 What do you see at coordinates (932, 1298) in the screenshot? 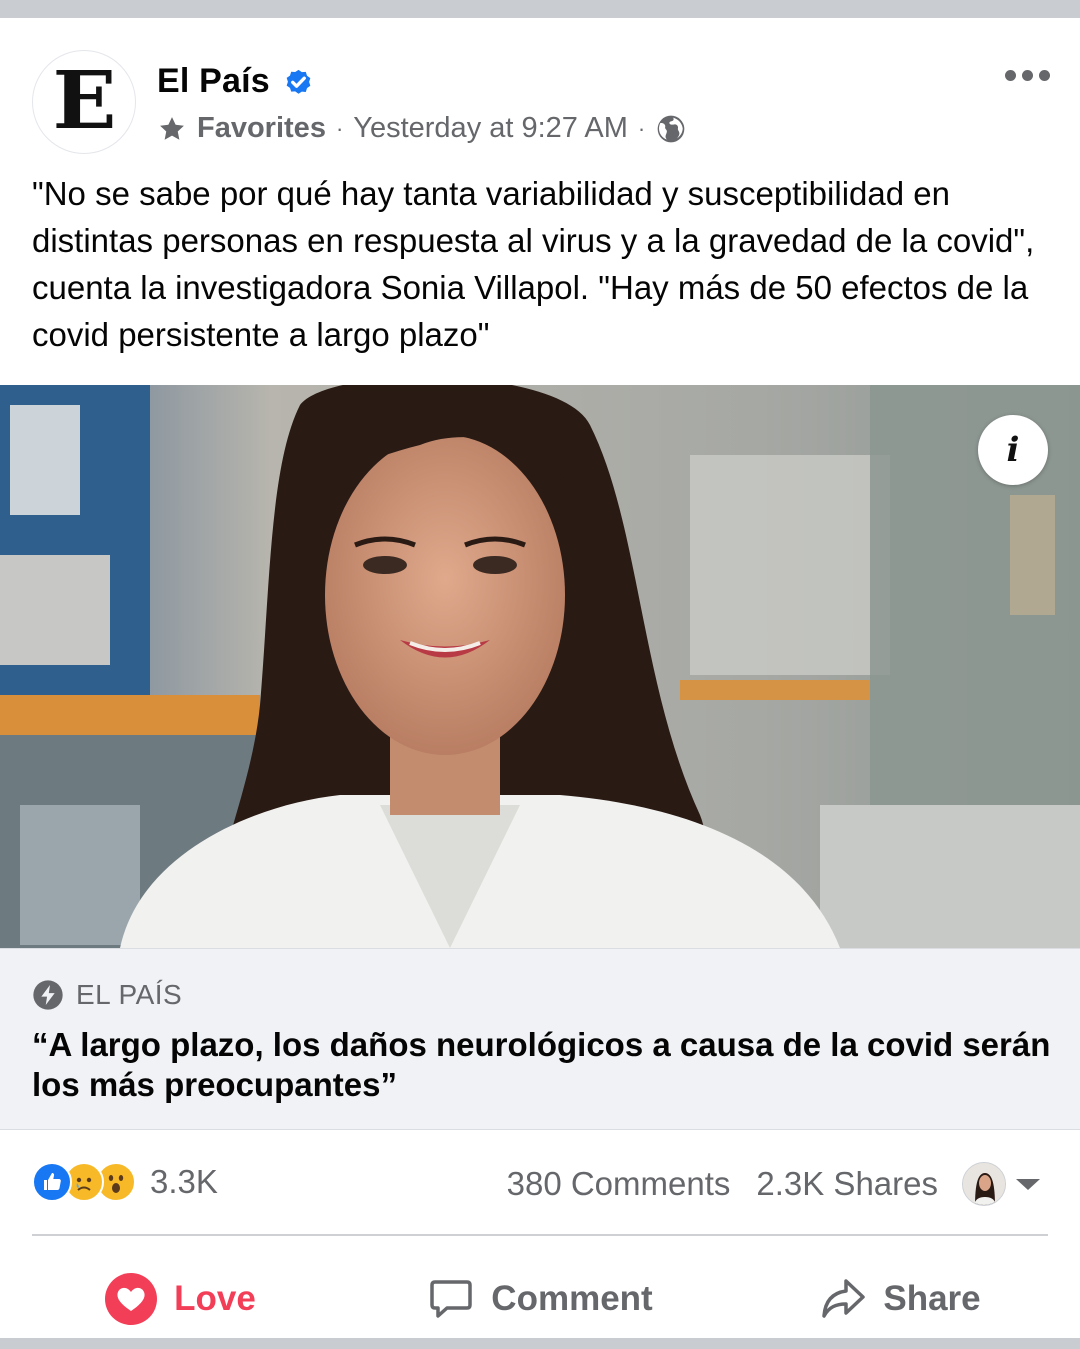
I see `share-label: Share` at bounding box center [932, 1298].